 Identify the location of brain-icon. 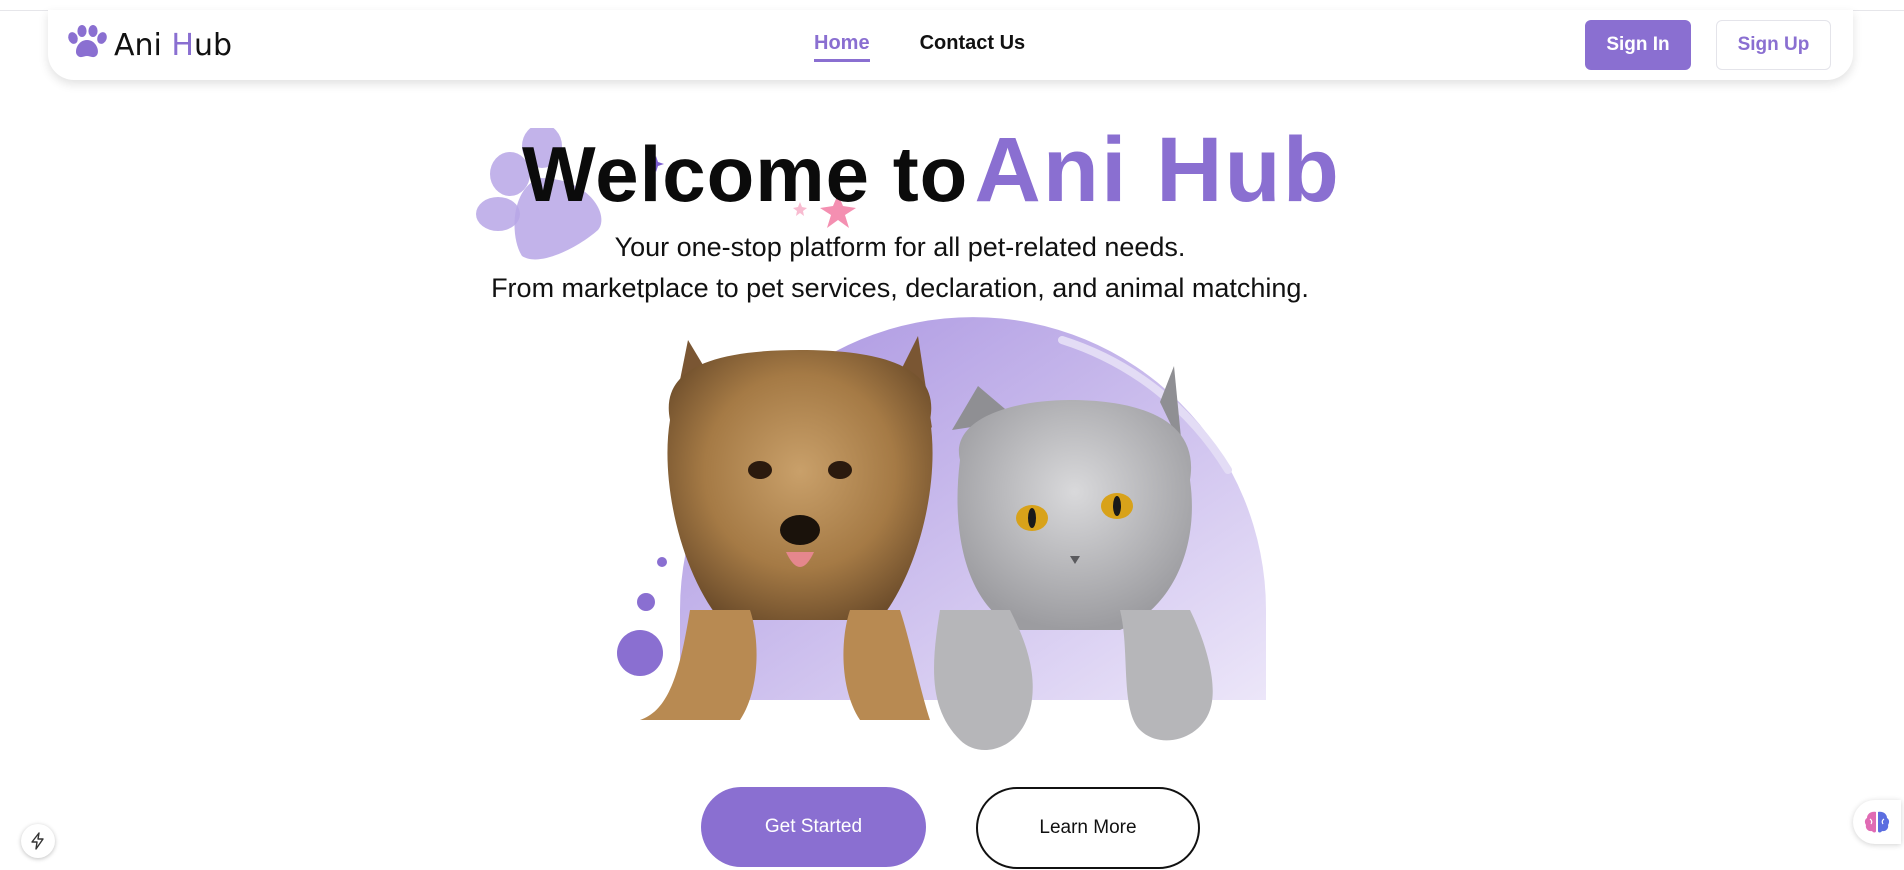
(1877, 822).